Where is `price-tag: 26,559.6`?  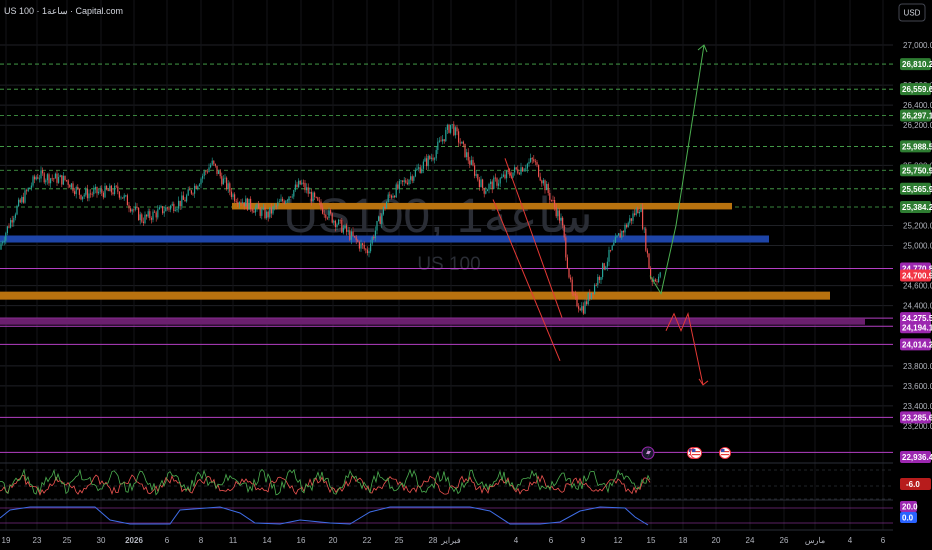 price-tag: 26,559.6 is located at coordinates (916, 89).